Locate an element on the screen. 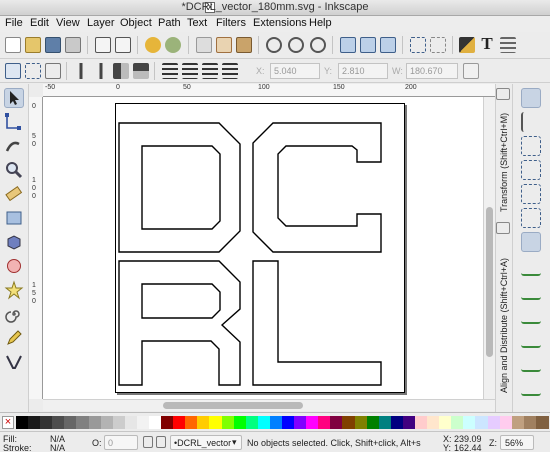  new-icon is located at coordinates (13, 45).